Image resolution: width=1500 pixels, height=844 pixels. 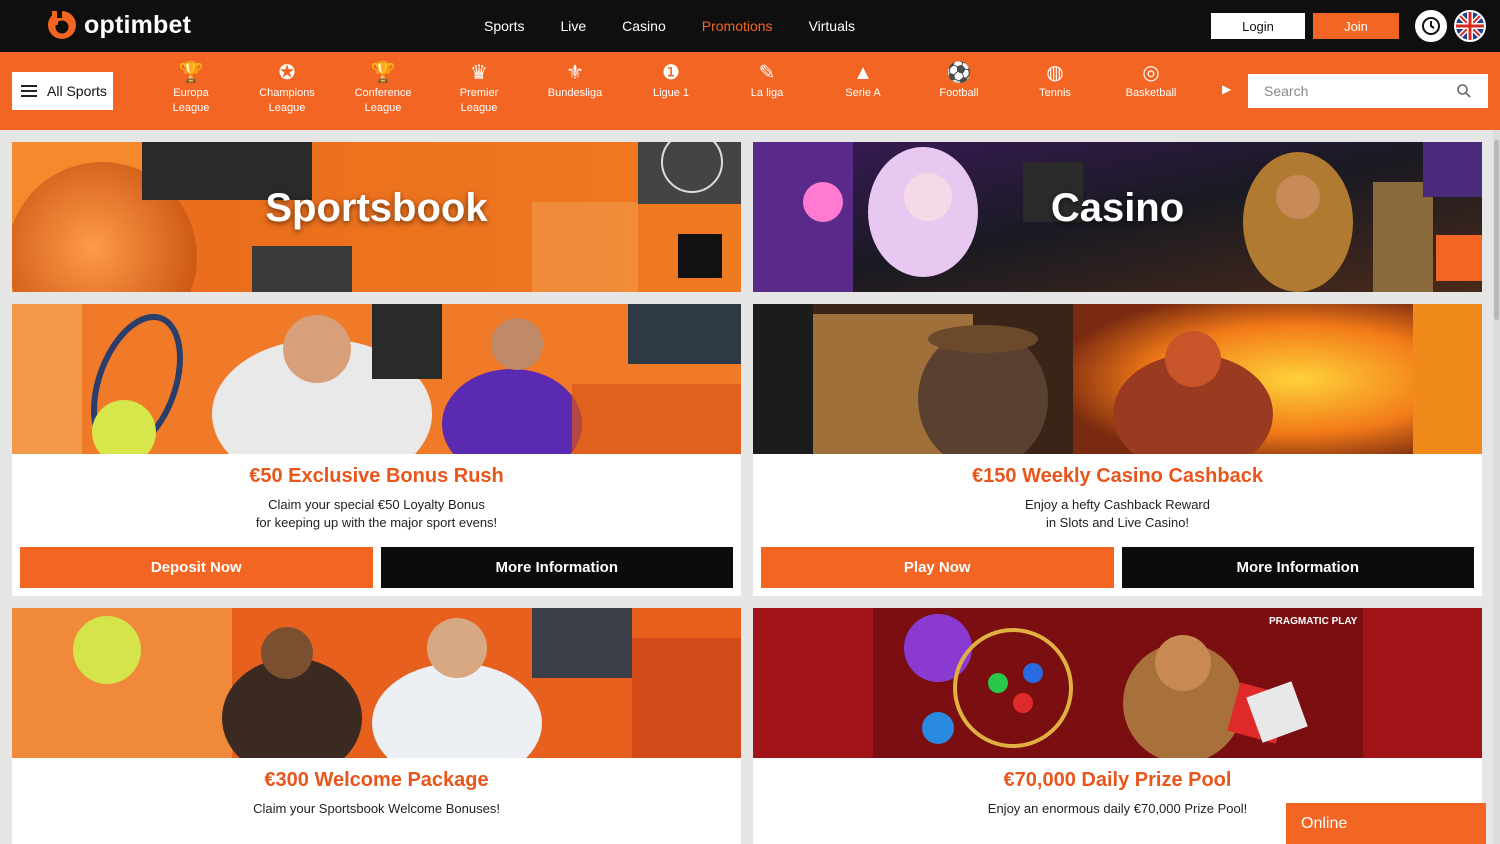 What do you see at coordinates (376, 780) in the screenshot?
I see `promo-title: €300 Welcome Package` at bounding box center [376, 780].